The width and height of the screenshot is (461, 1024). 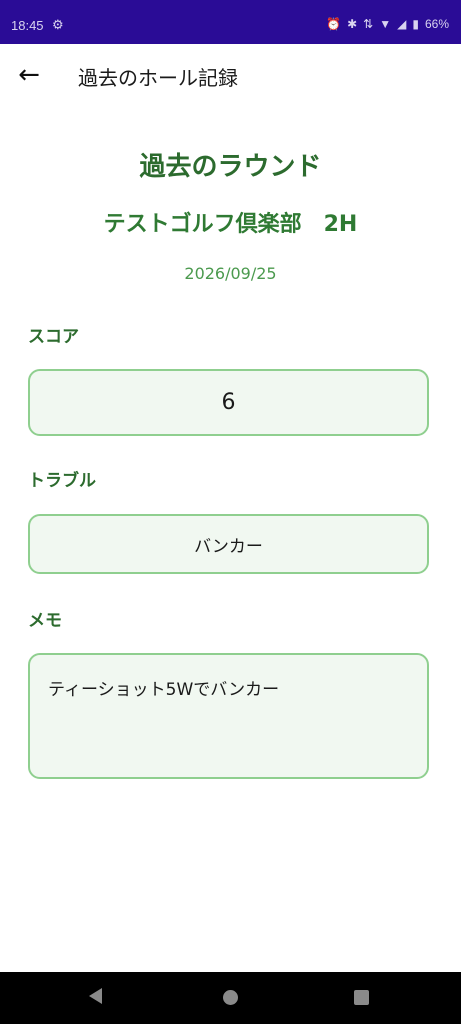 I want to click on bluetooth-icon: ✱, so click(x=352, y=24).